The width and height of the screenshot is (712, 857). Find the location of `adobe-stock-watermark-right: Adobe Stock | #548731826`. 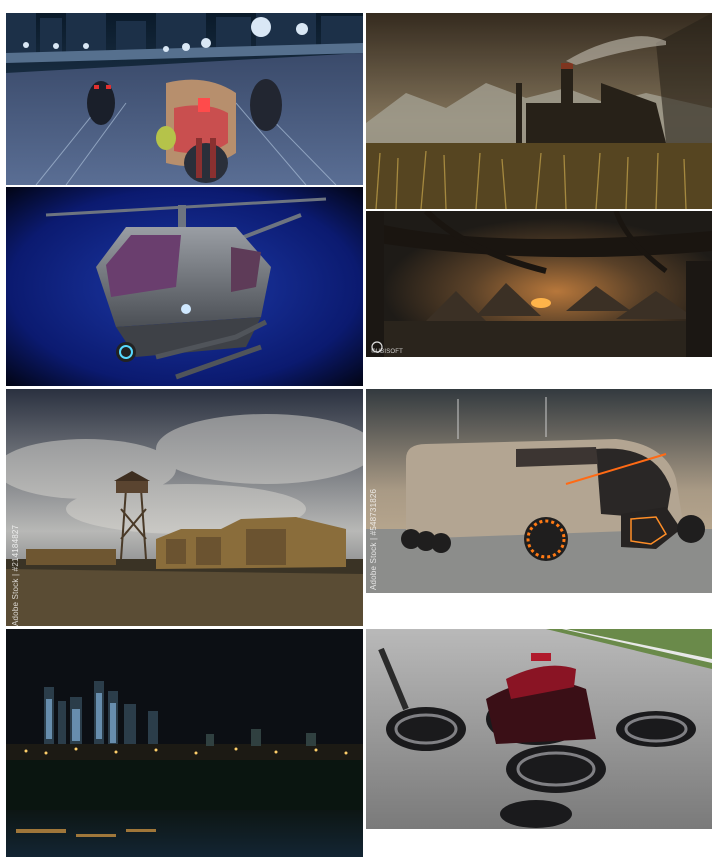

adobe-stock-watermark-right: Adobe Stock | #548731826 is located at coordinates (373, 539).